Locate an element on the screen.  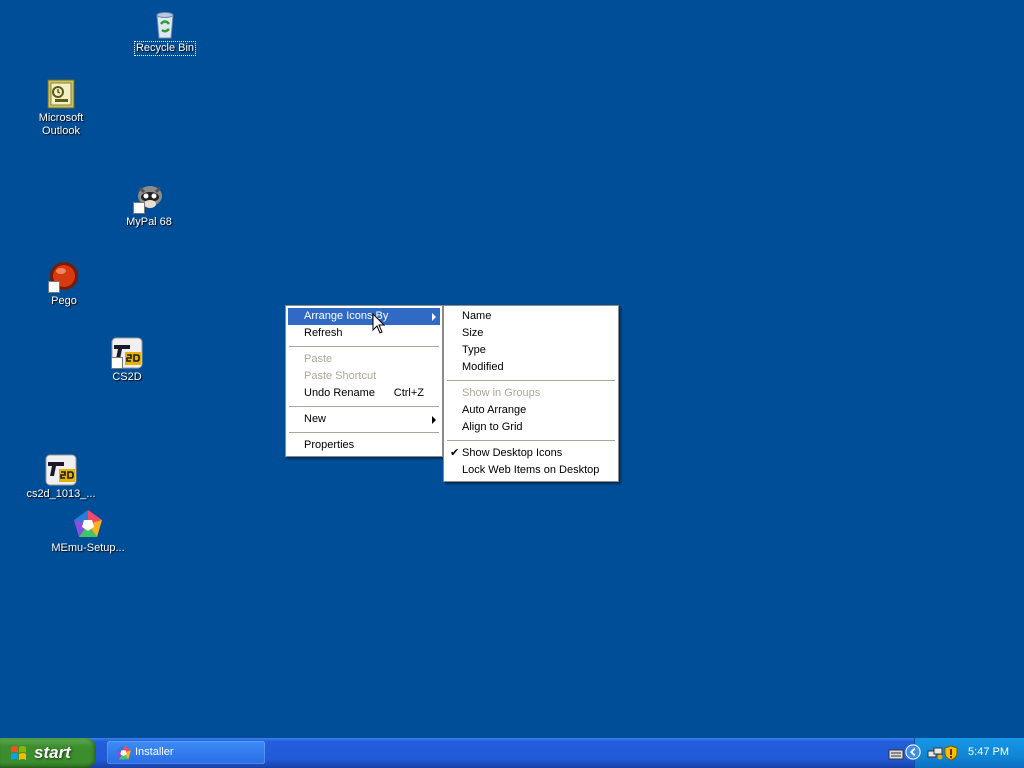
submenu-item-lock-web-items: Lock Web Items on Desktop is located at coordinates (531, 470).